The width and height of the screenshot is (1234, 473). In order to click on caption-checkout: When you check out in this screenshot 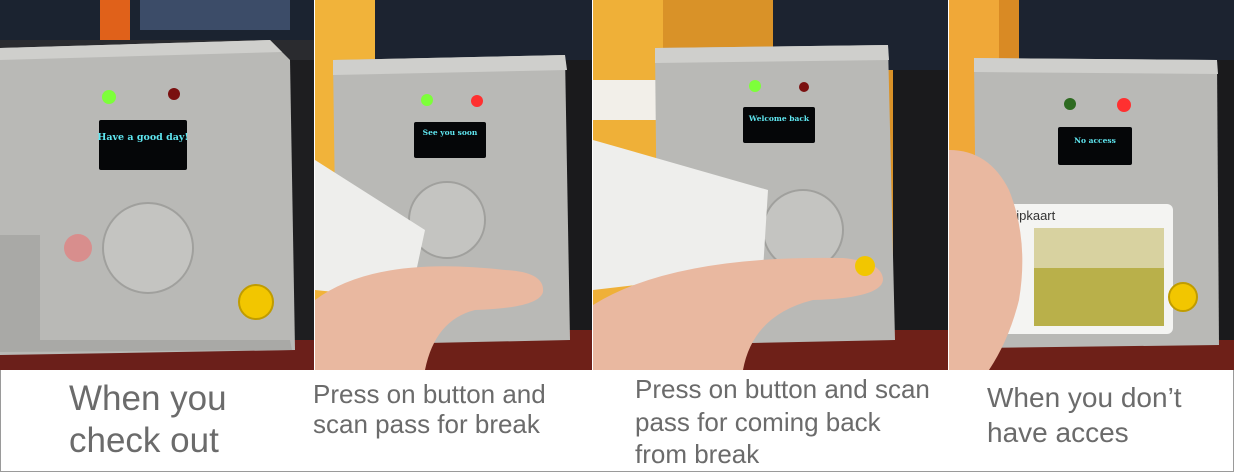, I will do `click(148, 419)`.